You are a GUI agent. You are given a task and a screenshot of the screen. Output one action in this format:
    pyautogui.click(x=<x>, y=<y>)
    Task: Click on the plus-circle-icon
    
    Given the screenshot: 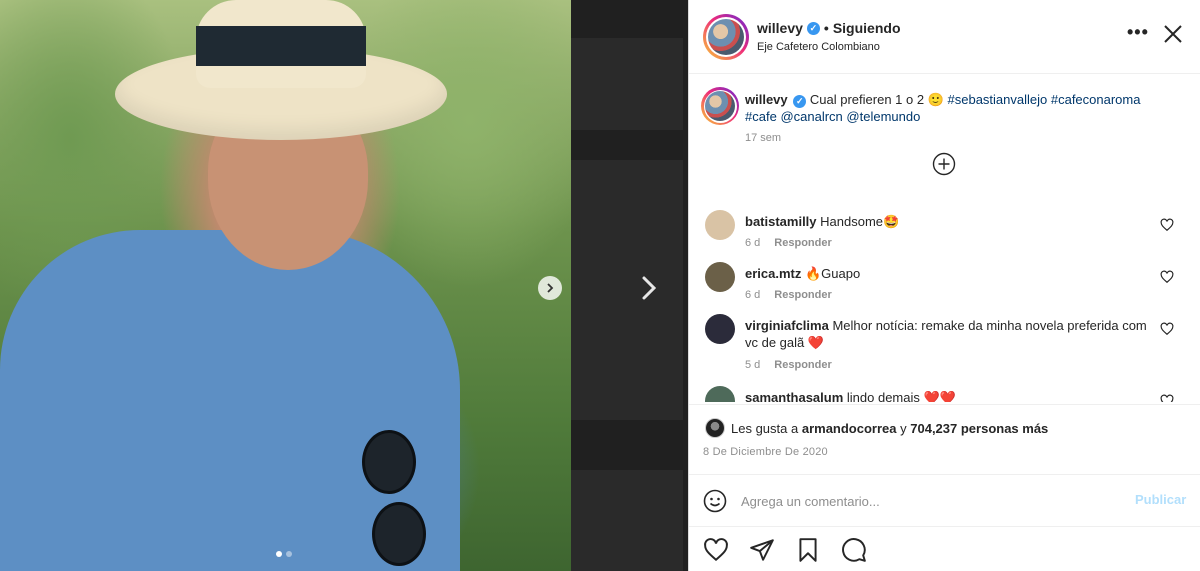 What is the action you would take?
    pyautogui.click(x=944, y=164)
    